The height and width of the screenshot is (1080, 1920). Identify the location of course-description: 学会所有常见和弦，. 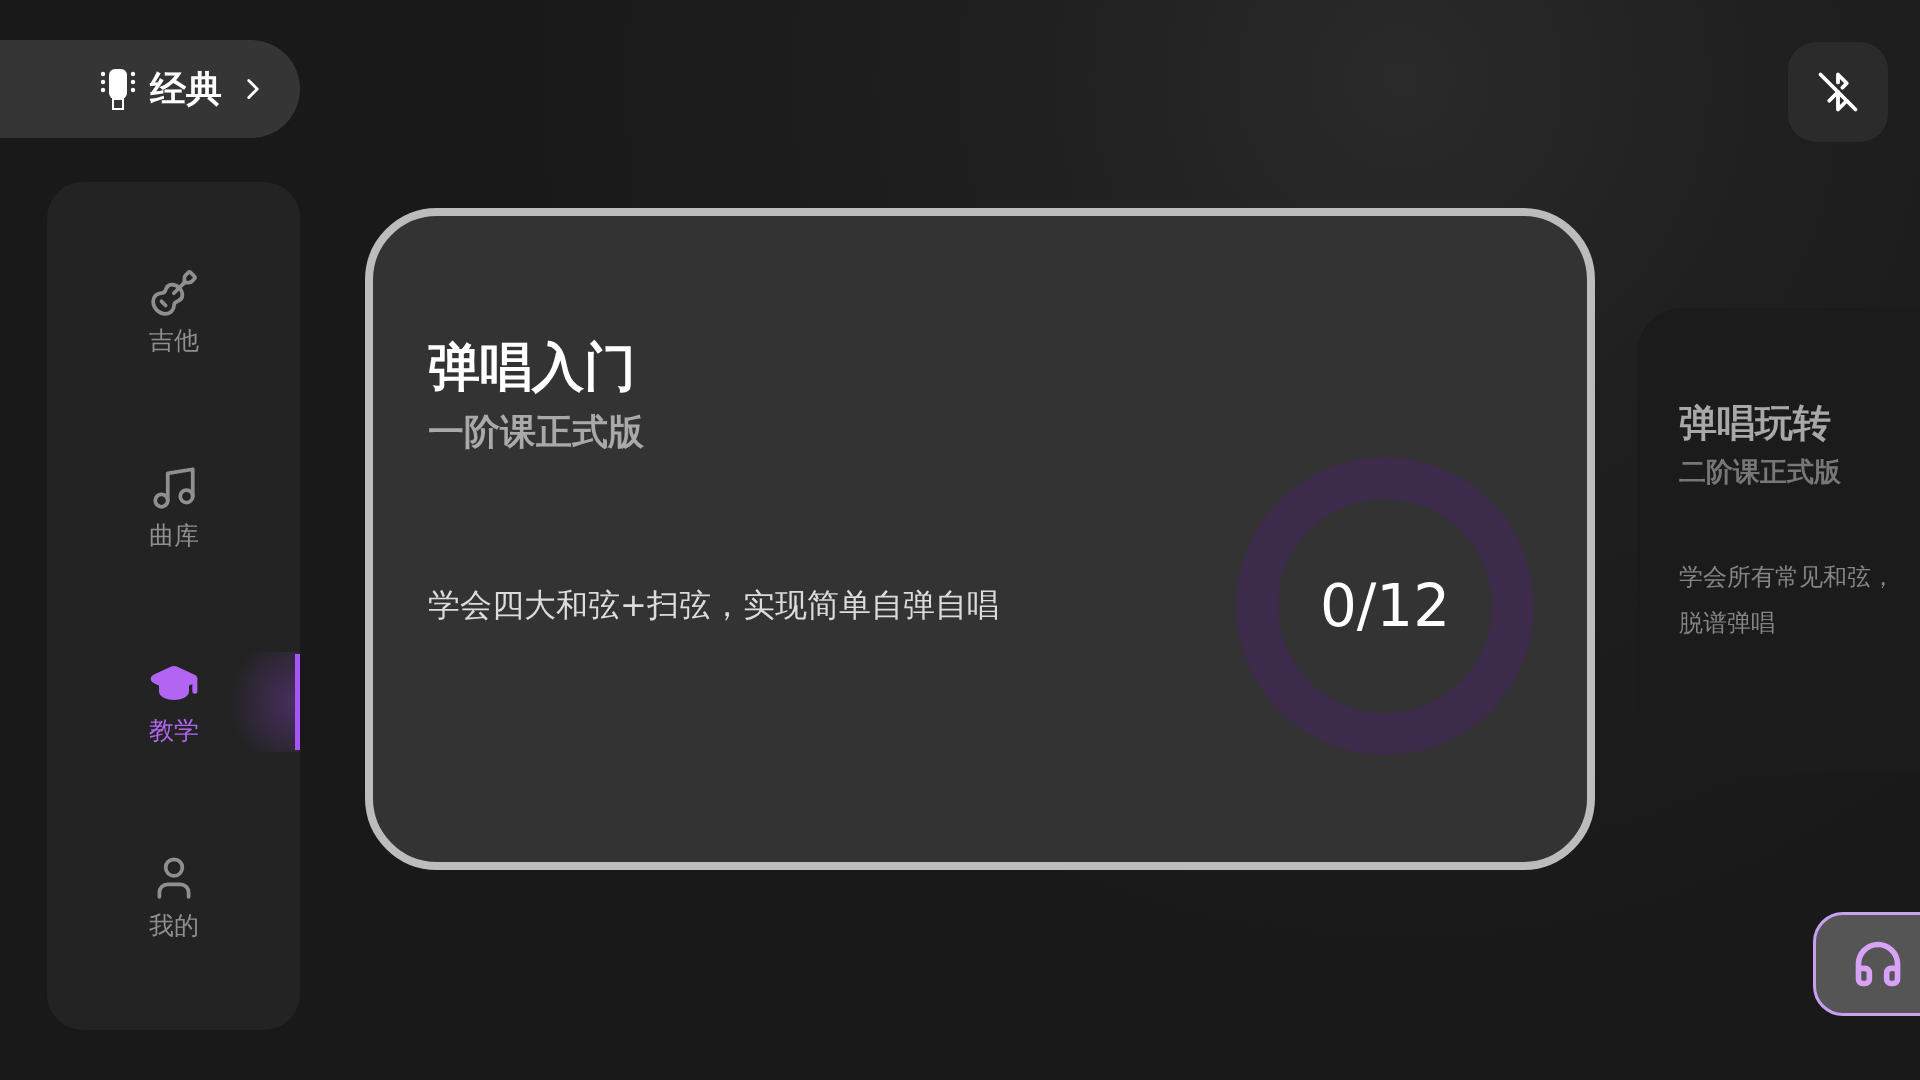
(1787, 577).